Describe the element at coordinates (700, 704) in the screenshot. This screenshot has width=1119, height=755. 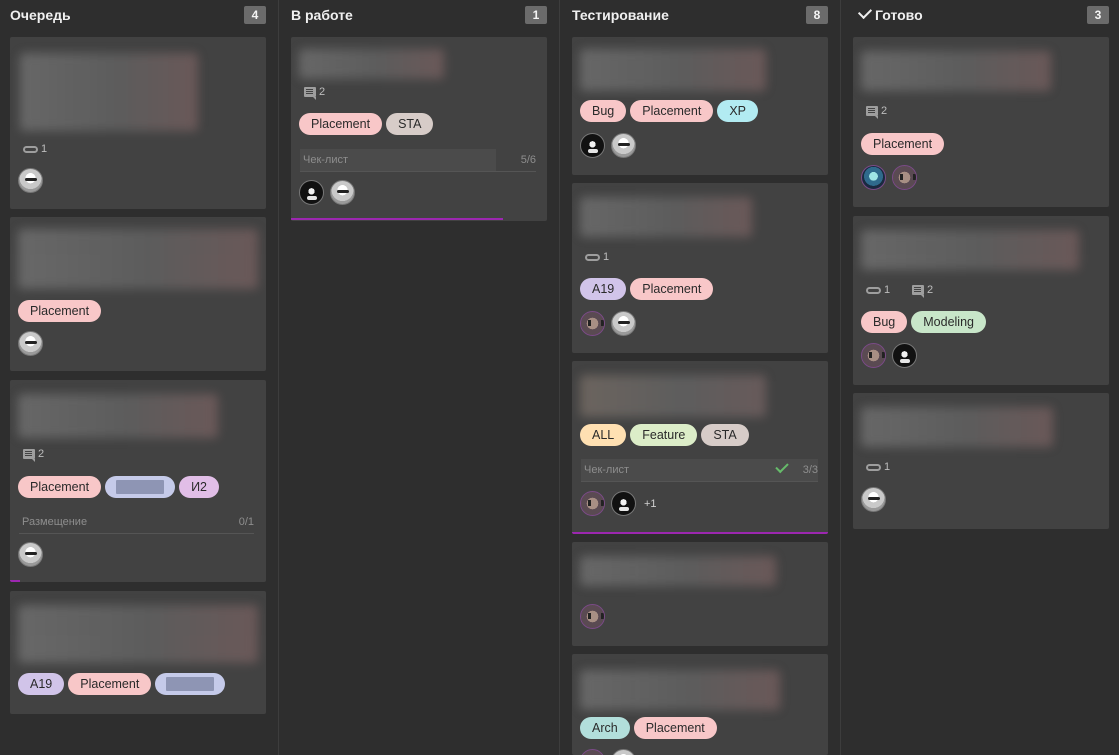
I see `task-card: Arch Placement` at that location.